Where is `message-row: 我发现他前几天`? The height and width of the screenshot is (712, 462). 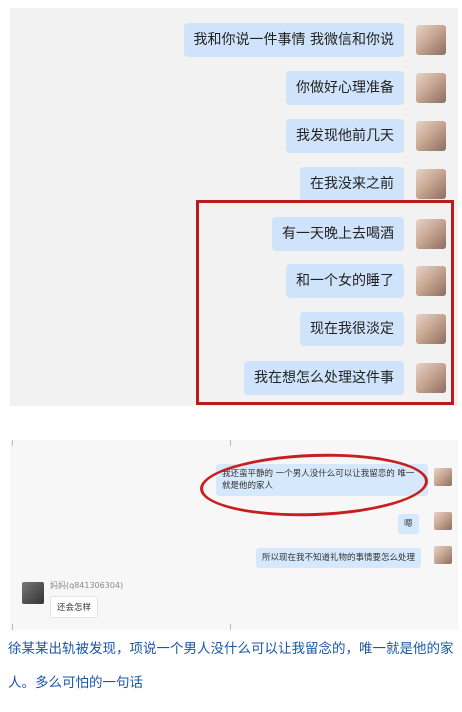 message-row: 我发现他前几天 is located at coordinates (366, 136).